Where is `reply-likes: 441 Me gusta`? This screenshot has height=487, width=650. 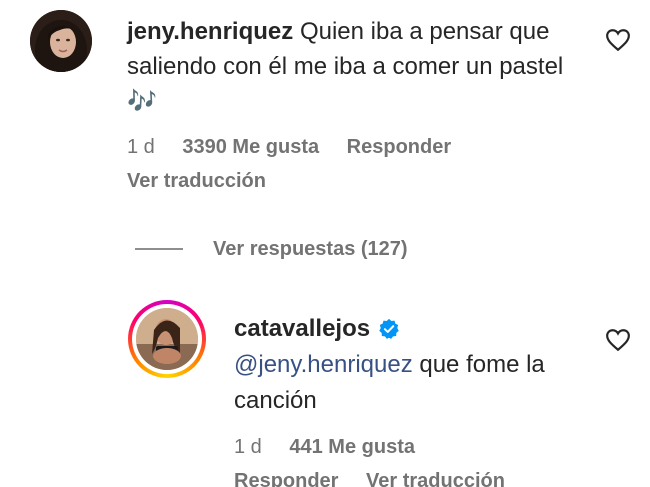
reply-likes: 441 Me gusta is located at coordinates (352, 447).